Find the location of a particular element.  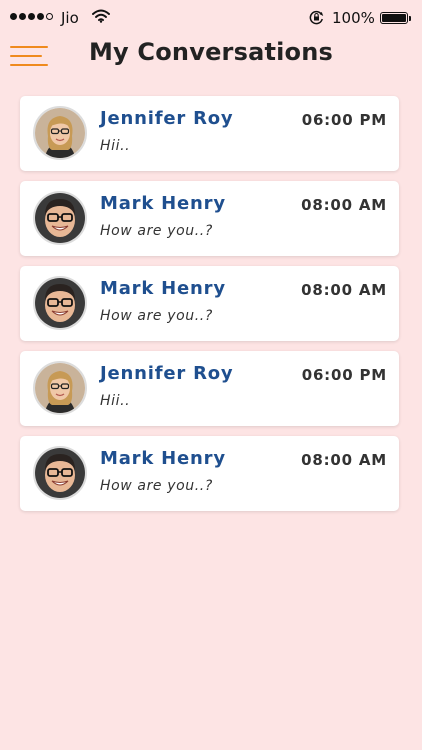

carrier-name: Jio is located at coordinates (70, 18).